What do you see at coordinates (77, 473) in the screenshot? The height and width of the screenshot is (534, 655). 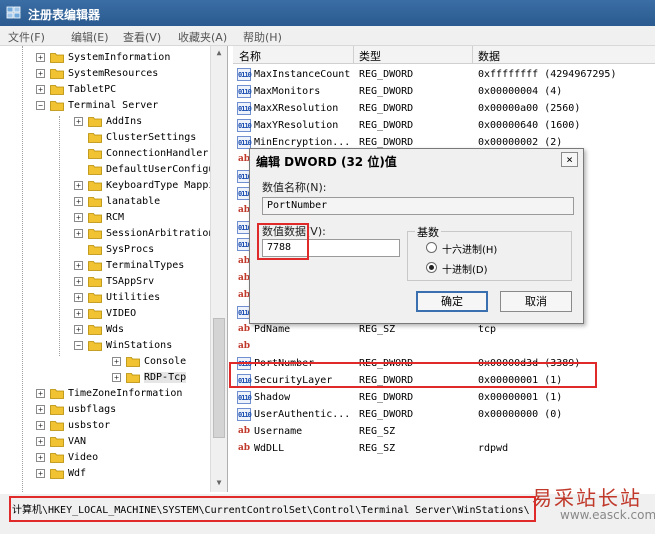 I see `tree-item-label: Wdf` at bounding box center [77, 473].